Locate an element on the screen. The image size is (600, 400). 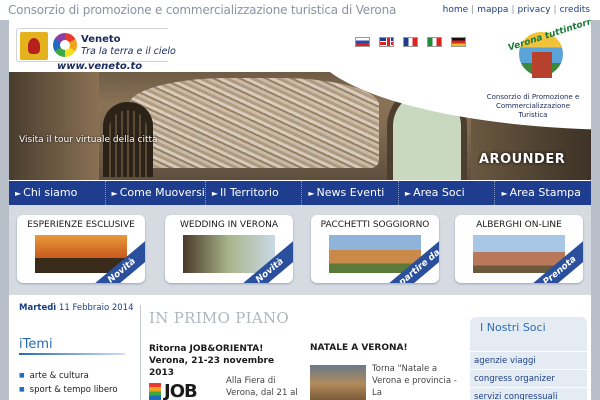
nav-label: News Eventi is located at coordinates (350, 192).